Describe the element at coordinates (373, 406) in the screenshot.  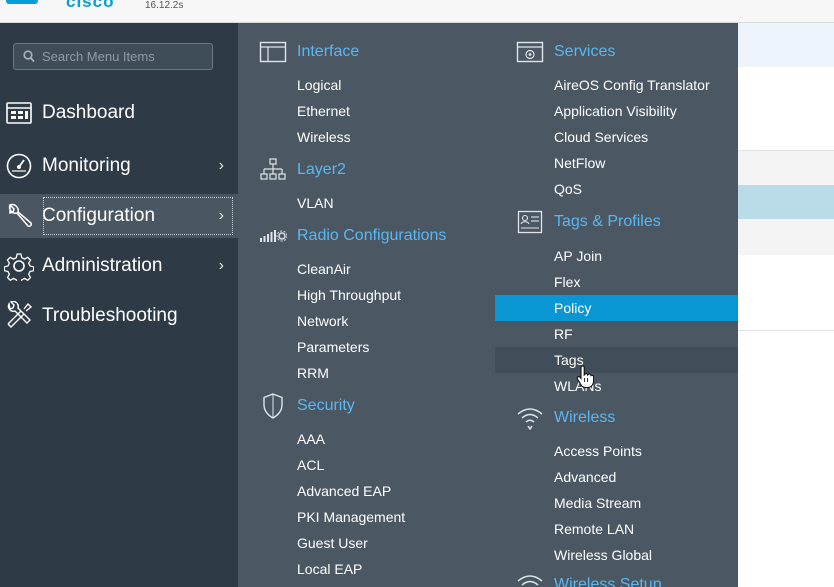
I see `section-security: Security` at that location.